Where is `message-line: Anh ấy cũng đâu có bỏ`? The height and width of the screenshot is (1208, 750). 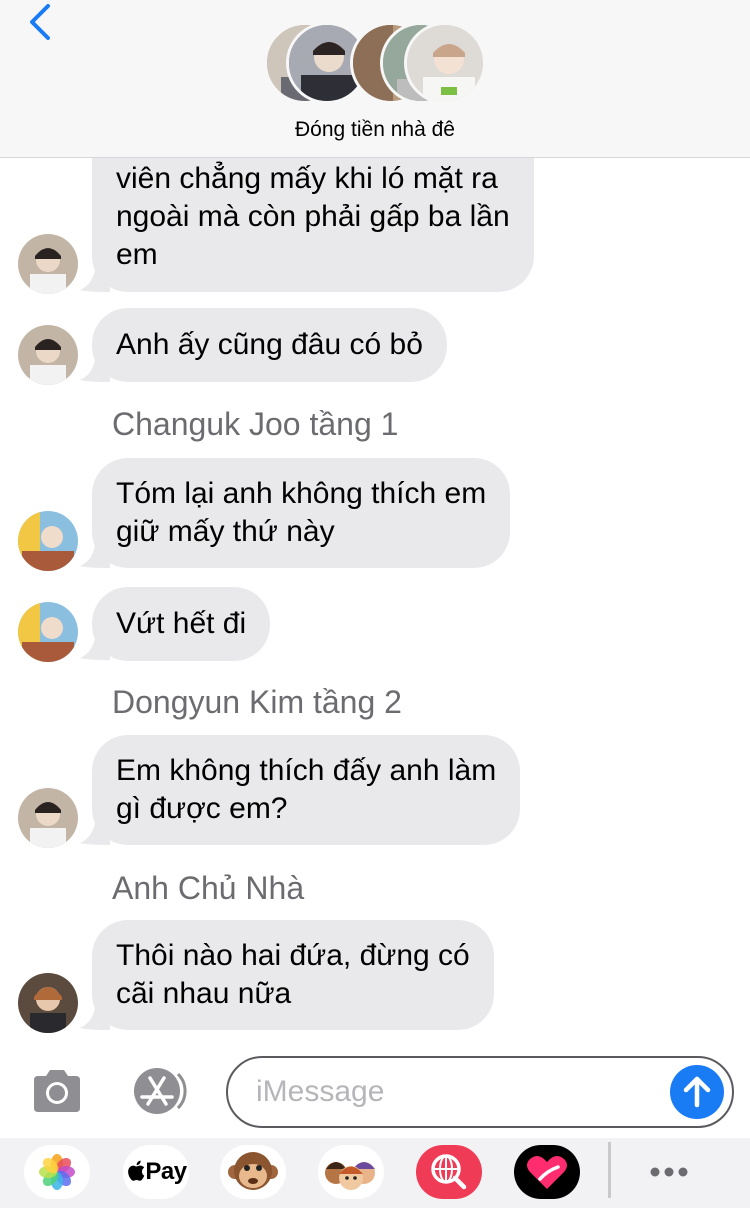
message-line: Anh ấy cũng đâu có bỏ is located at coordinates (269, 344).